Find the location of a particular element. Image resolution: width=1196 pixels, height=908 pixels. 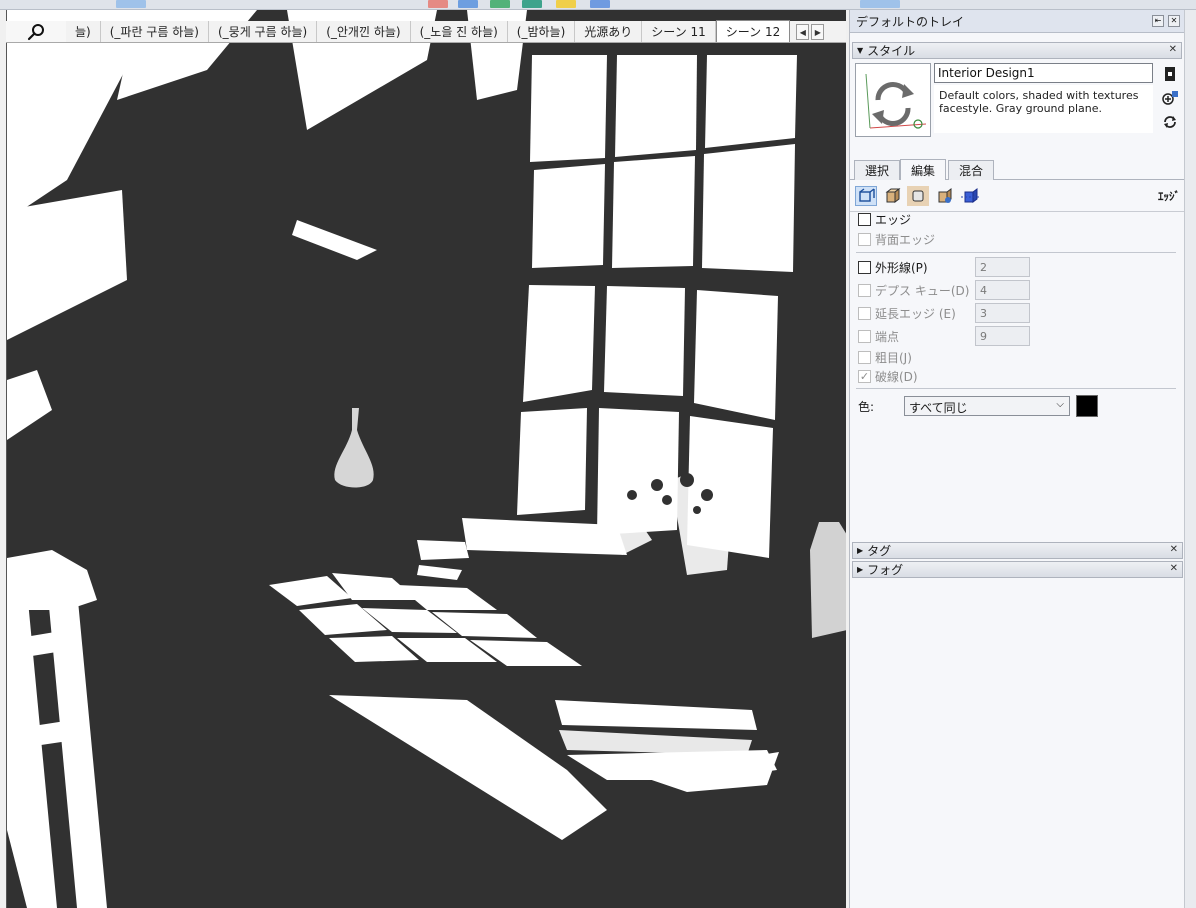

top-toolbar is located at coordinates (598, 5).